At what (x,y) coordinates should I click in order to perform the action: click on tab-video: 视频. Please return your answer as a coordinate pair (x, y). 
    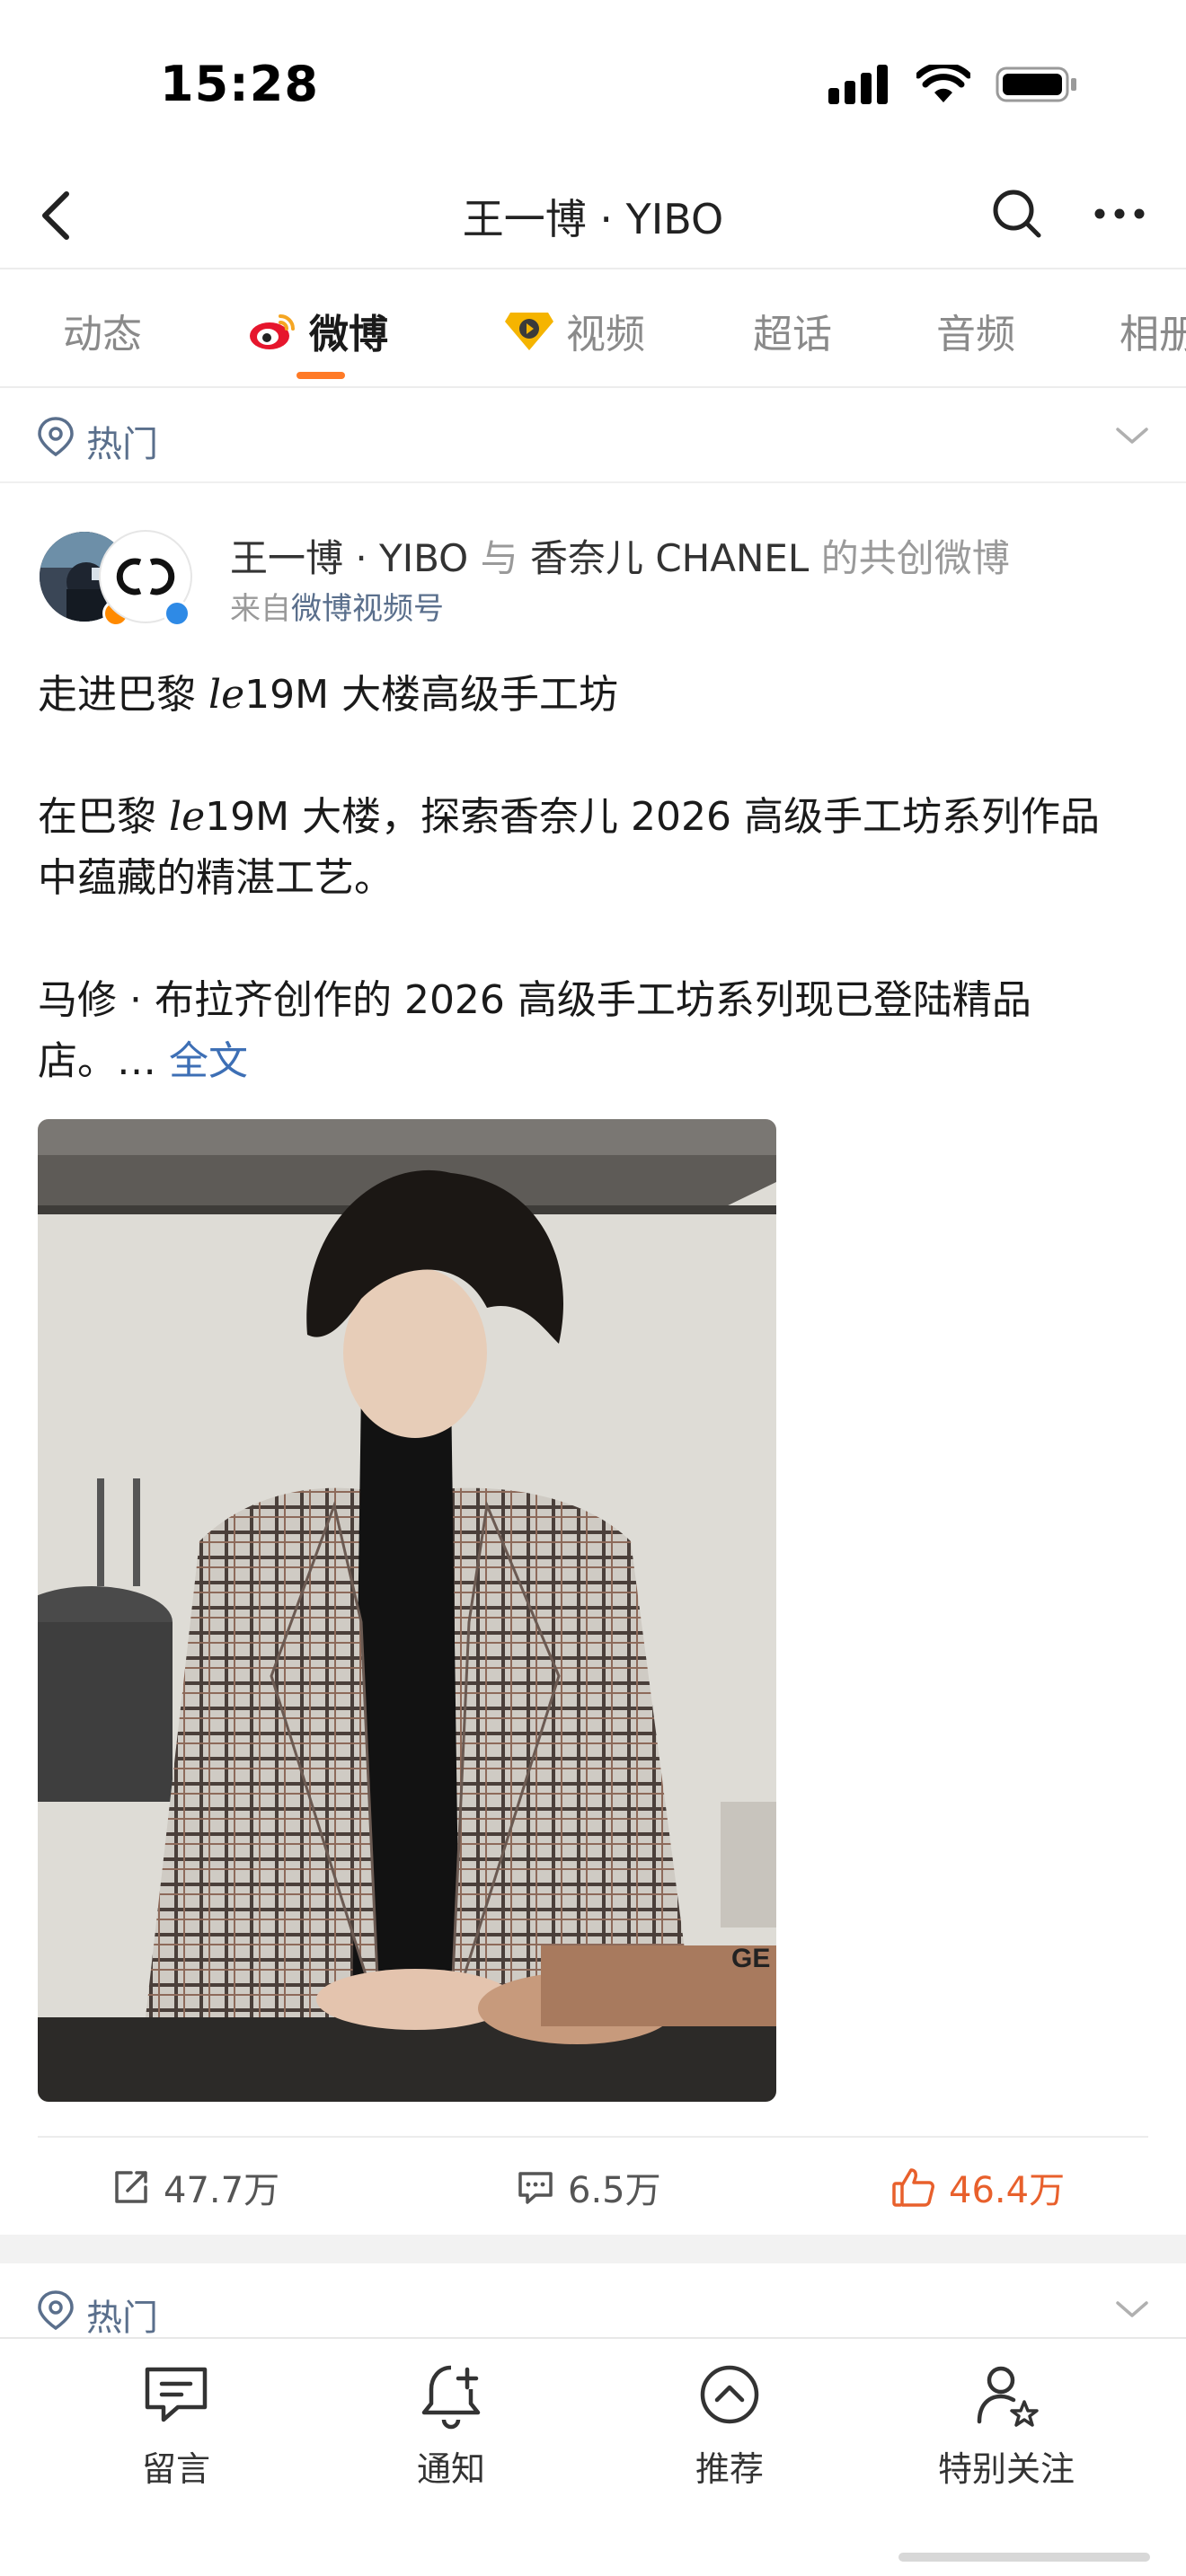
    Looking at the image, I should click on (574, 330).